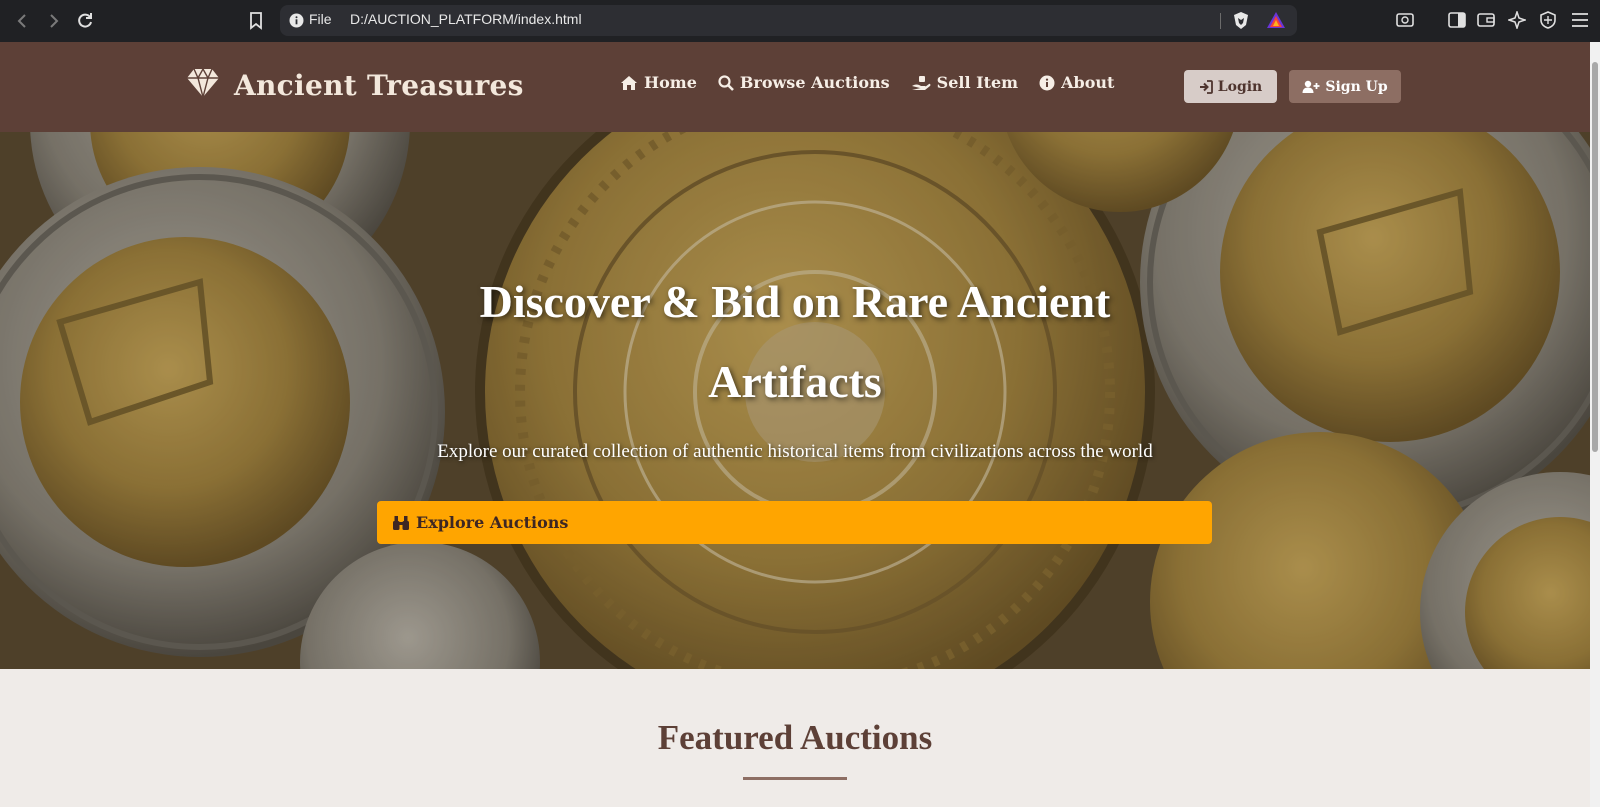 The image size is (1600, 807). I want to click on brand-name: Ancient Treasures, so click(379, 85).